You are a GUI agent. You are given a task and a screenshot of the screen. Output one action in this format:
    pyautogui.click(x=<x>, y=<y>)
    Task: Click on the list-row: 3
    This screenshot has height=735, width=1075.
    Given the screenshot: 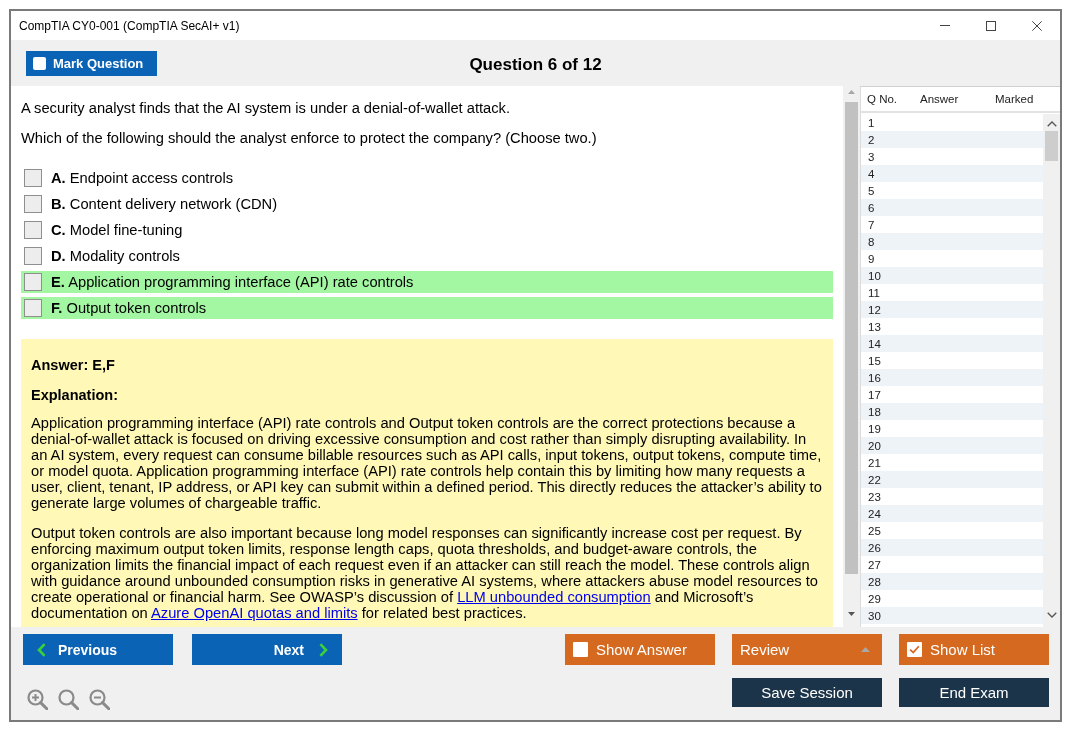 What is the action you would take?
    pyautogui.click(x=952, y=156)
    